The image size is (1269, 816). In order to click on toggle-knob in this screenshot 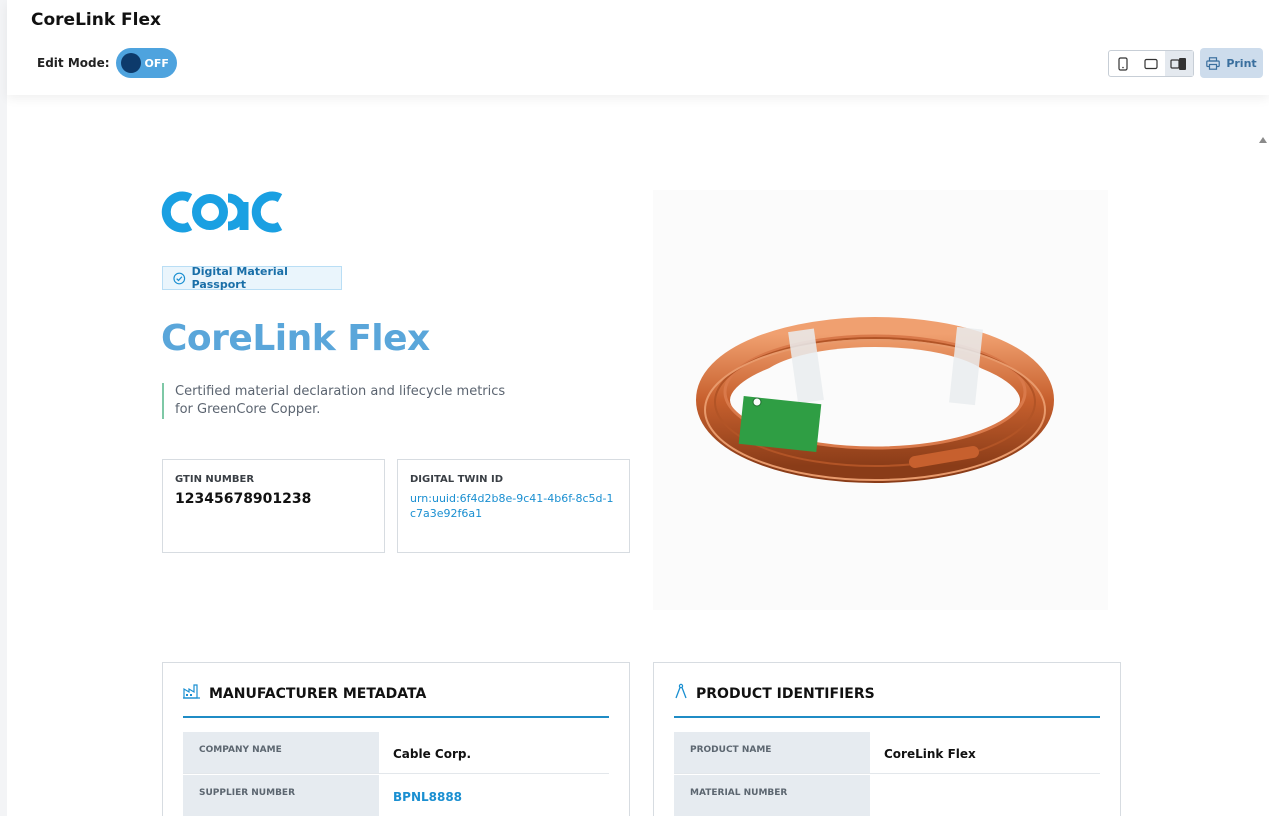, I will do `click(130, 63)`.